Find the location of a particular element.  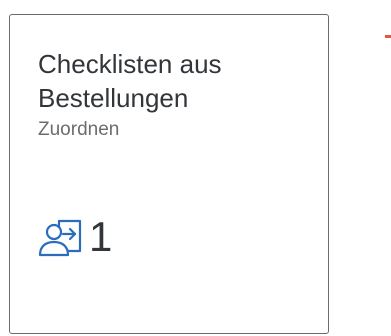

tile-kpi: 1 is located at coordinates (74, 237).